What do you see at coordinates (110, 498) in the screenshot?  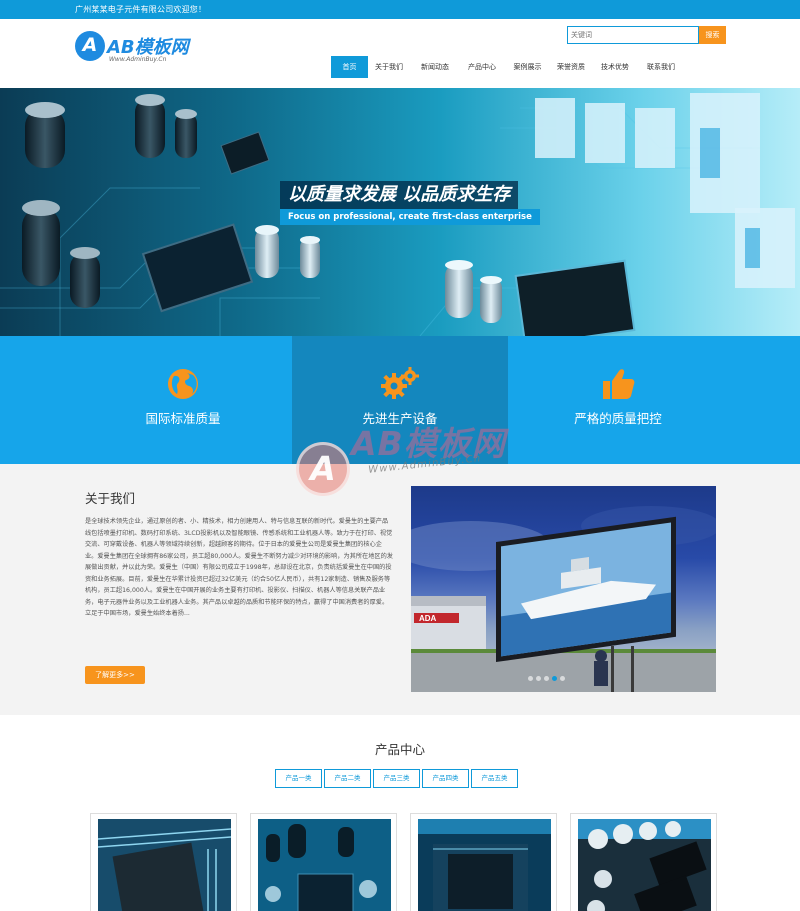 I see `about-title: 关于我们` at bounding box center [110, 498].